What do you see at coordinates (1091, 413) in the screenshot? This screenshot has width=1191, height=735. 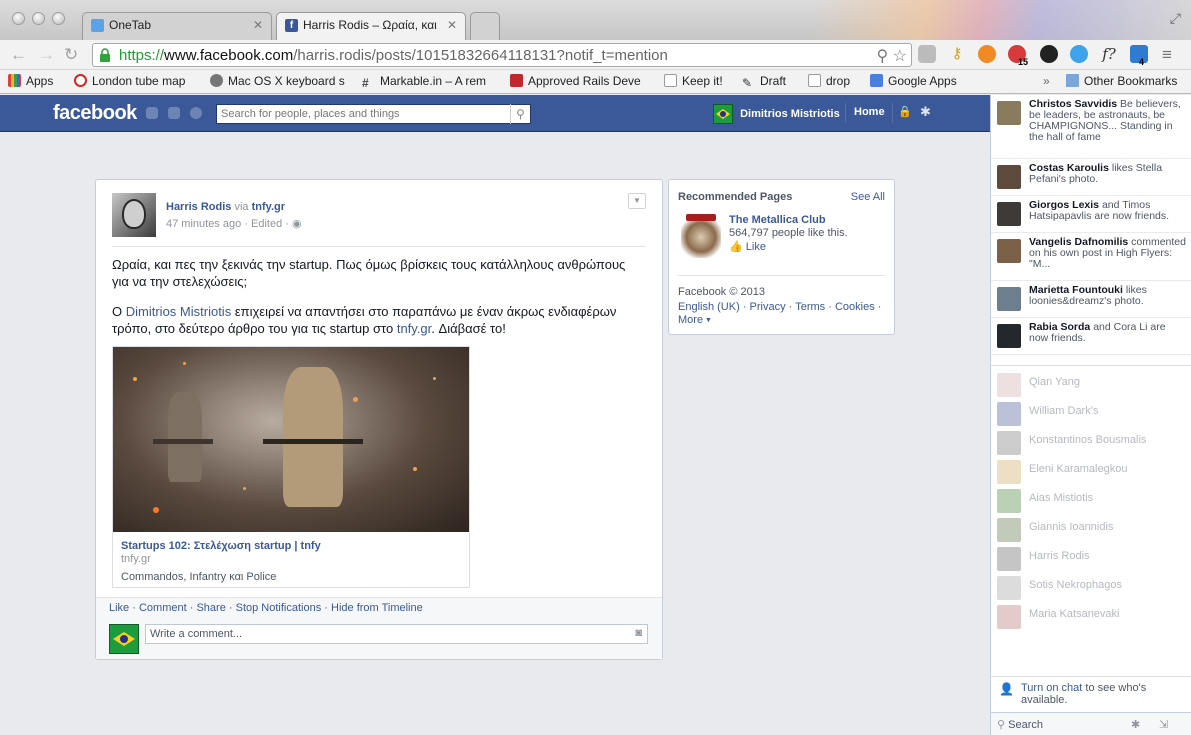 I see `chat-contact: William Dark's` at bounding box center [1091, 413].